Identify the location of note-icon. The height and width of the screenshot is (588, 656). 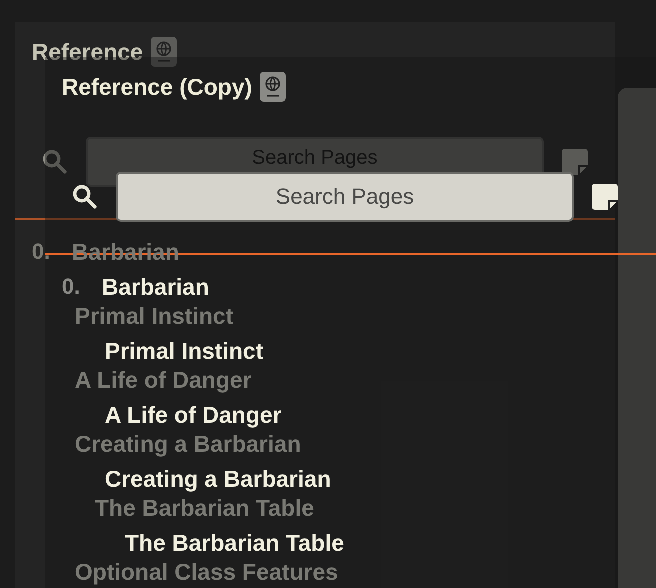
(605, 197).